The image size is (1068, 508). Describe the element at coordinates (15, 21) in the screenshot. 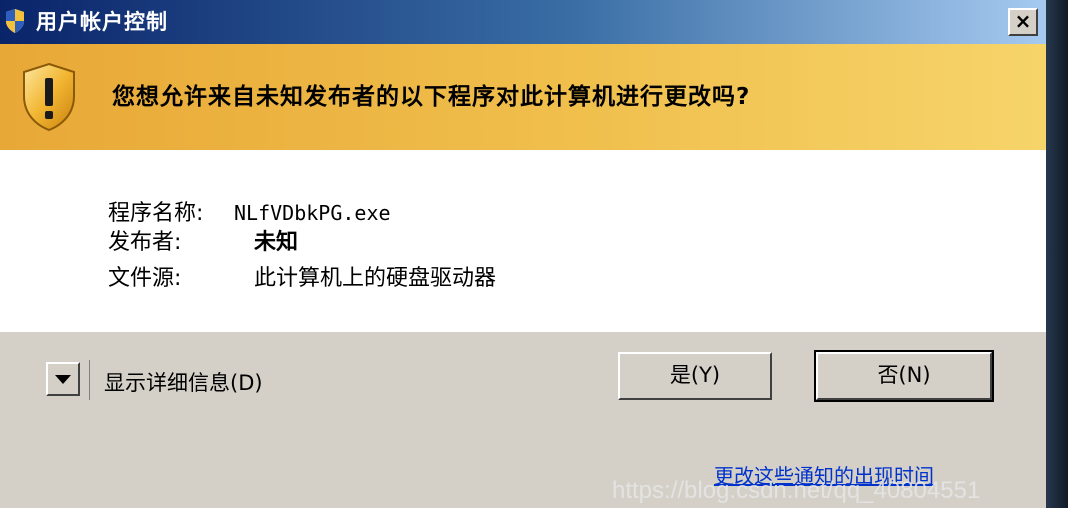

I see `uac-shield-icon` at that location.